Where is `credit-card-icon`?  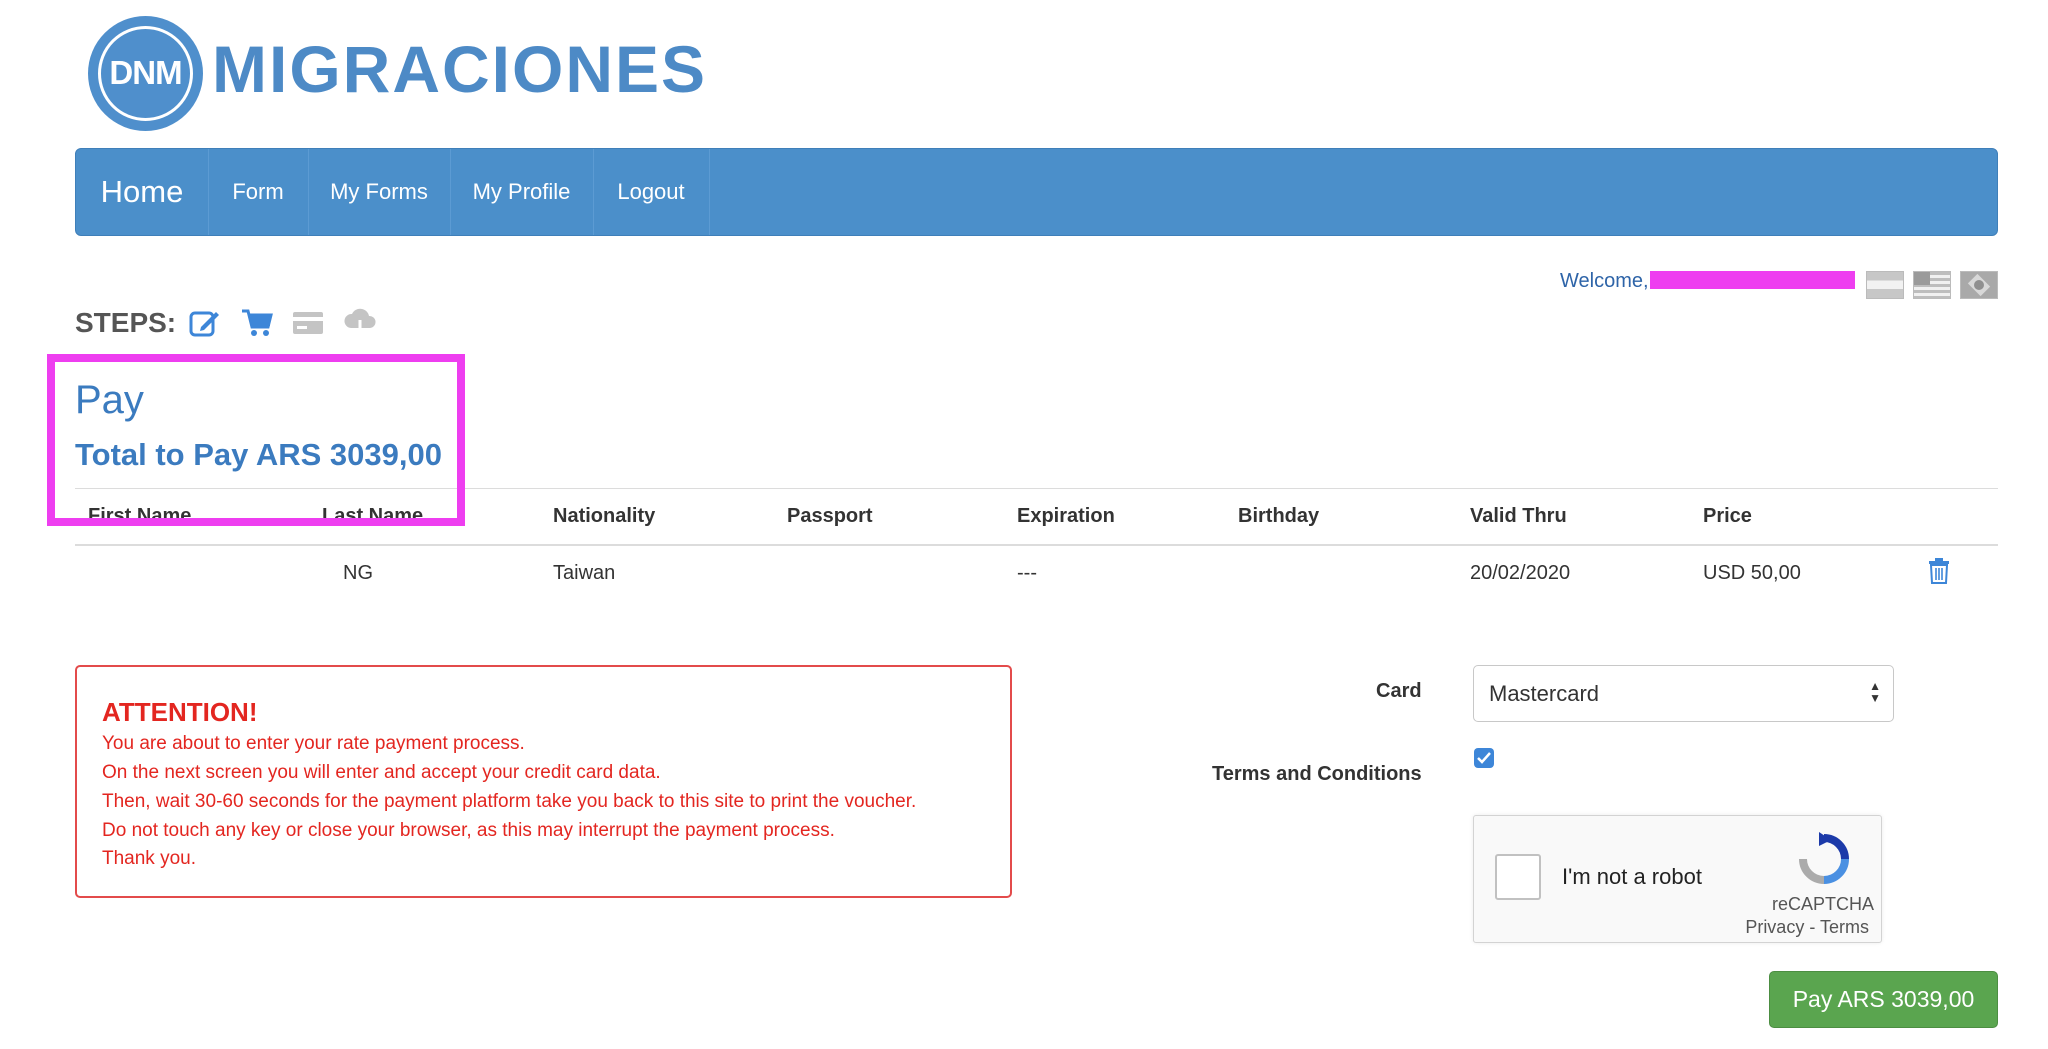
credit-card-icon is located at coordinates (308, 323).